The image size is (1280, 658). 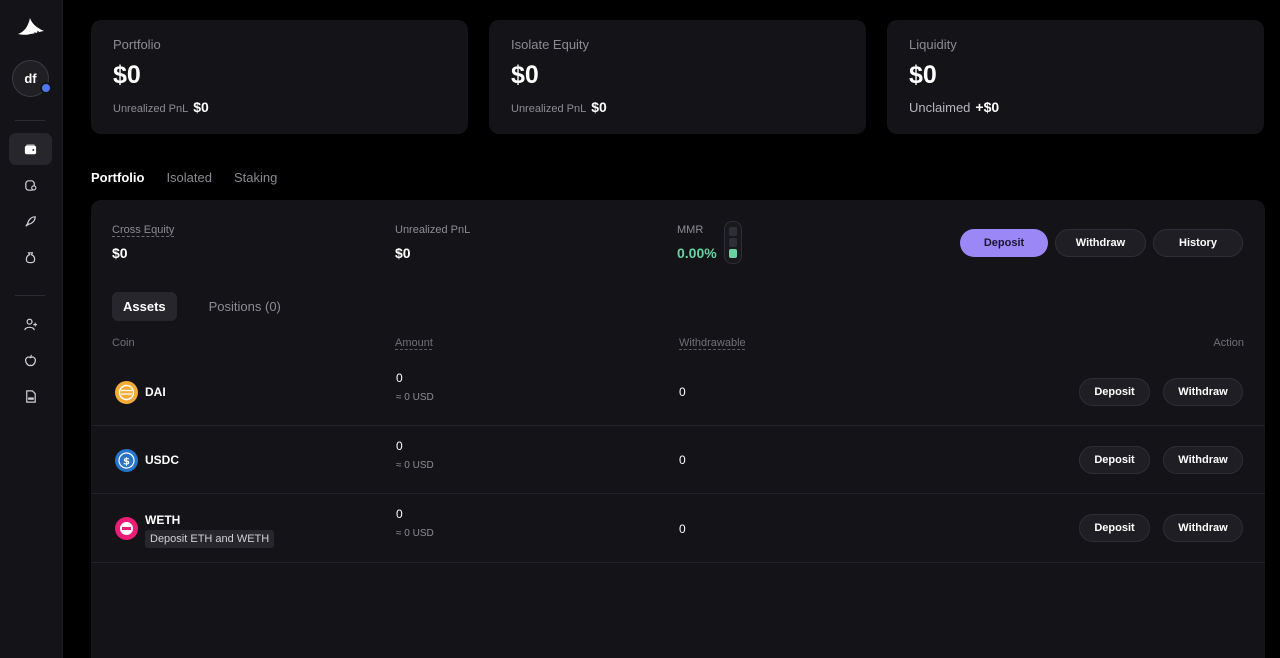 I want to click on dai-icon, so click(x=126, y=392).